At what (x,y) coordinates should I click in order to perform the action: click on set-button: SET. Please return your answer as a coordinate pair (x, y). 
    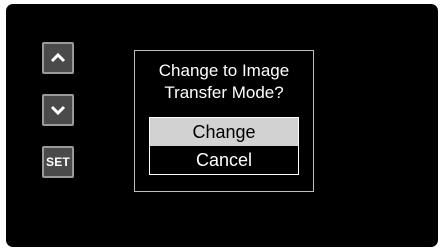
    Looking at the image, I should click on (58, 162).